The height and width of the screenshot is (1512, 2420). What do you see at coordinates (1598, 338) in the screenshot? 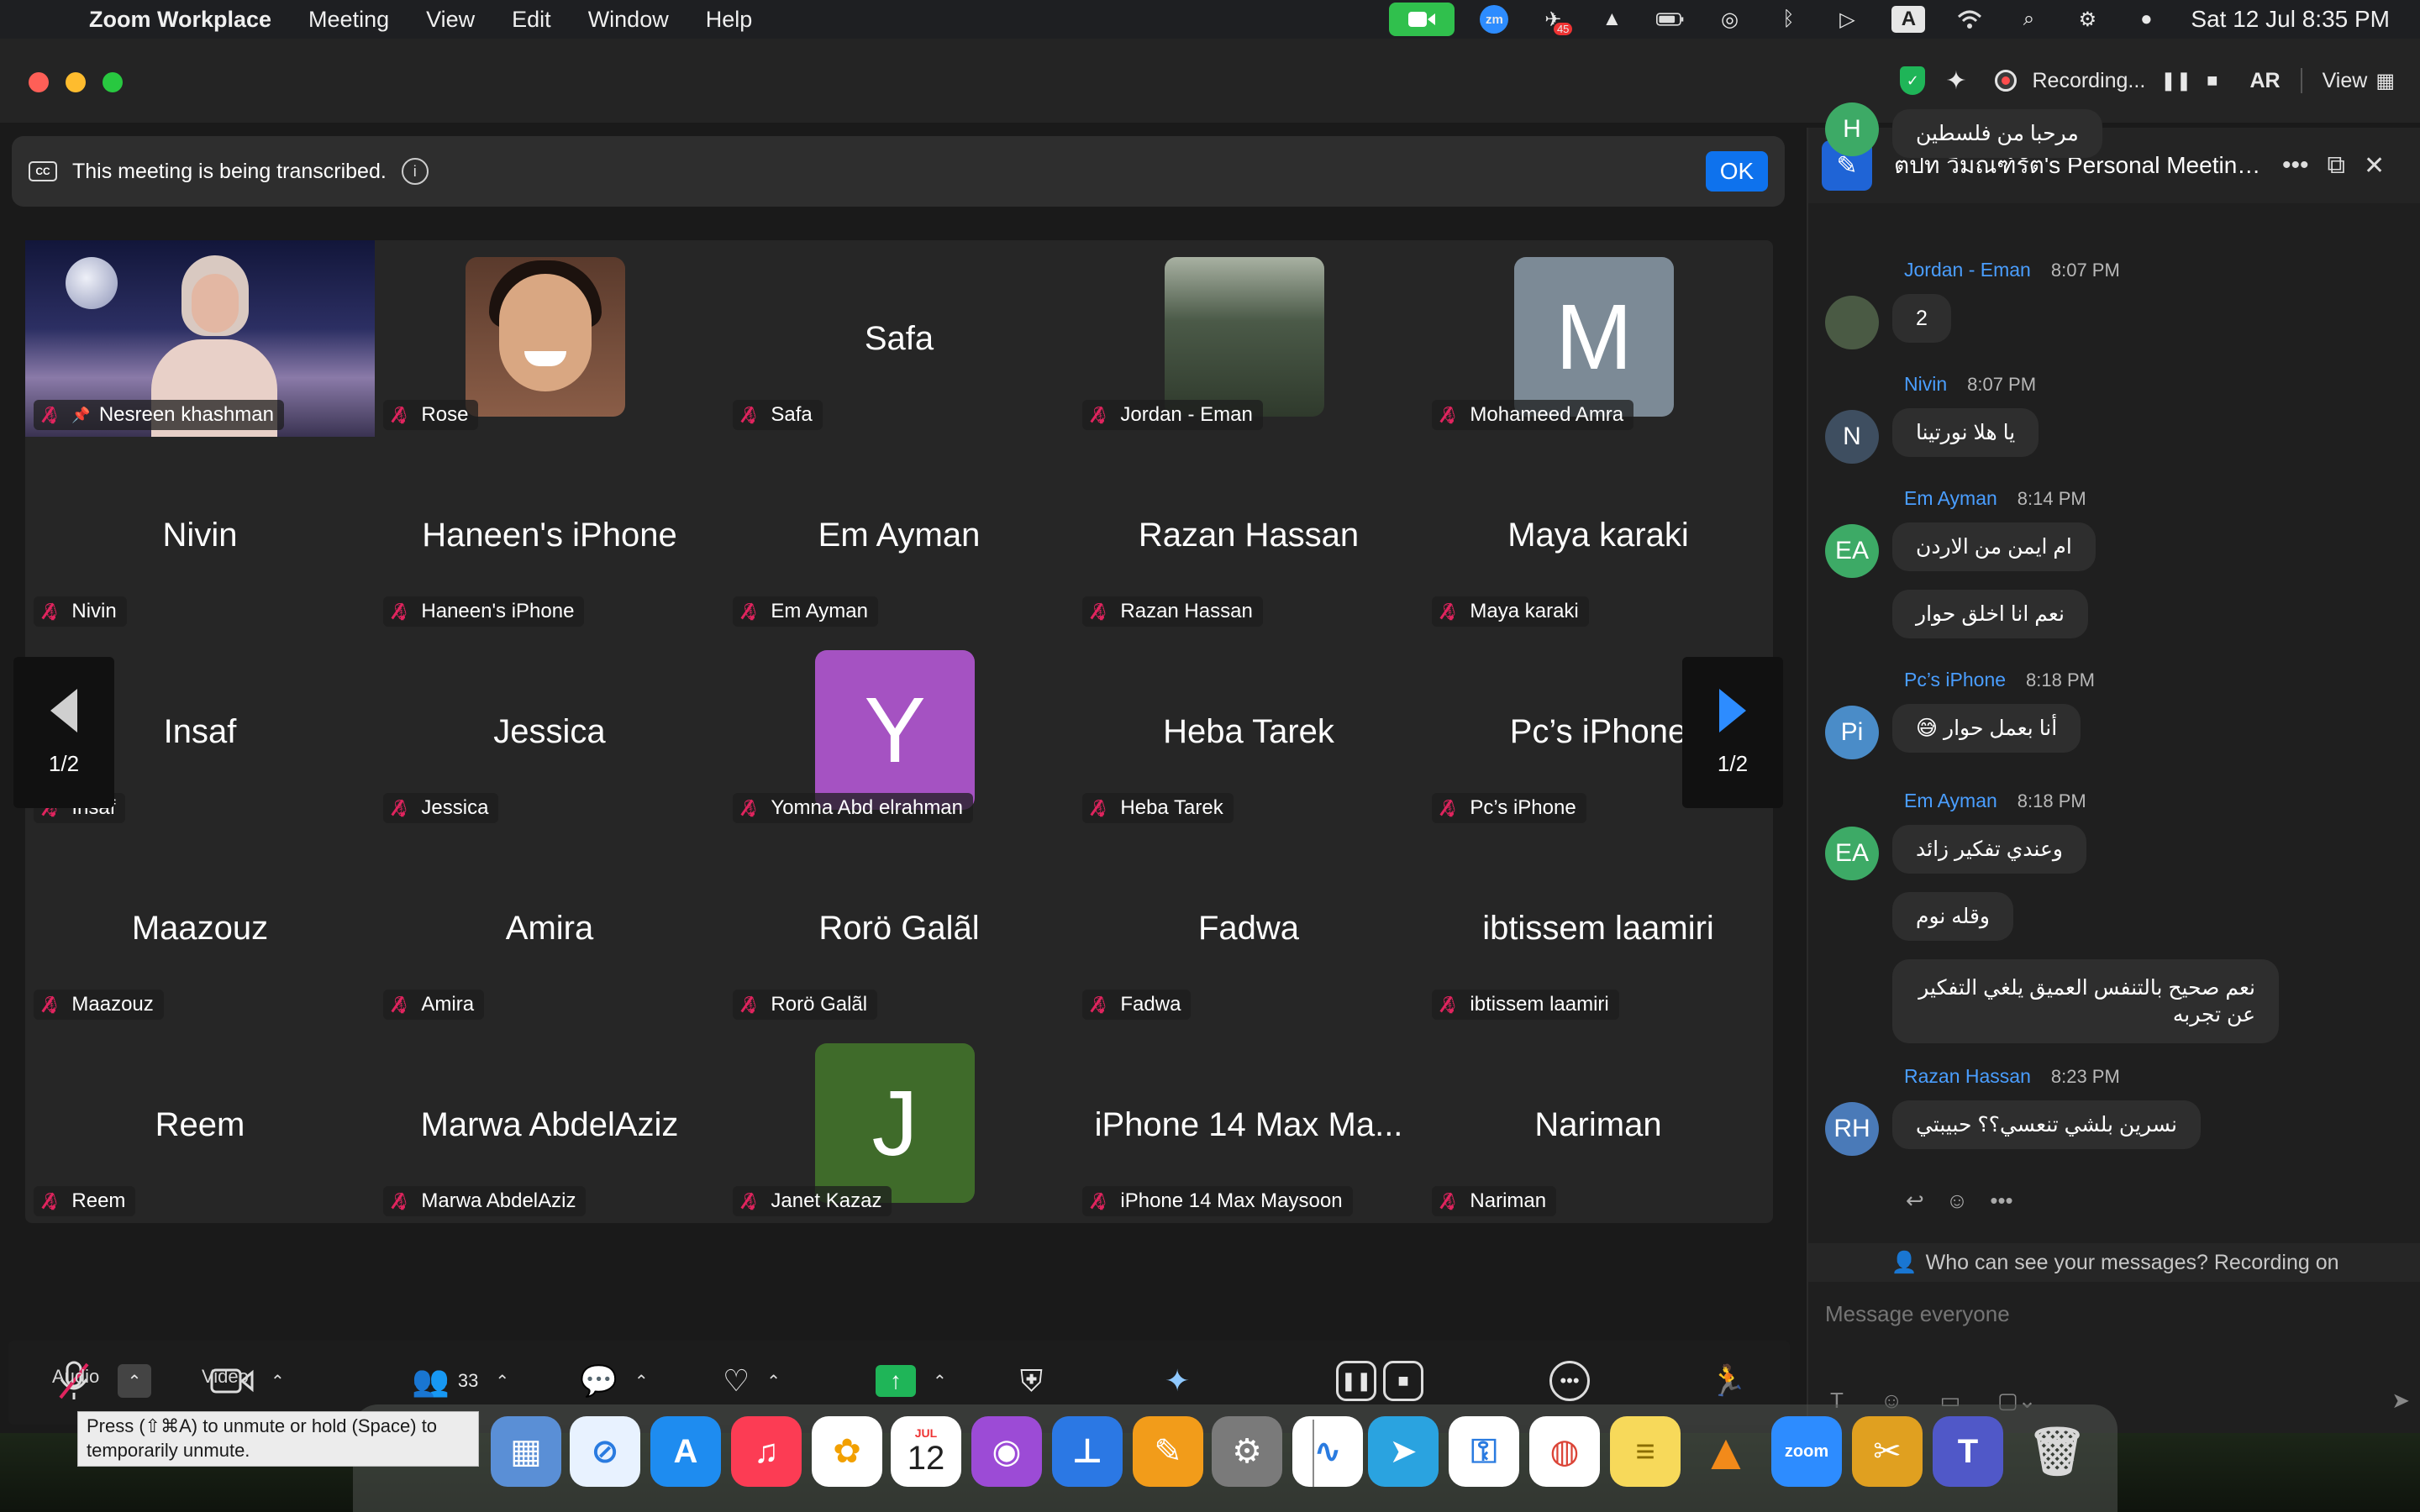
I see `participant-tile: M 🎙 Mohameed Amra` at bounding box center [1598, 338].